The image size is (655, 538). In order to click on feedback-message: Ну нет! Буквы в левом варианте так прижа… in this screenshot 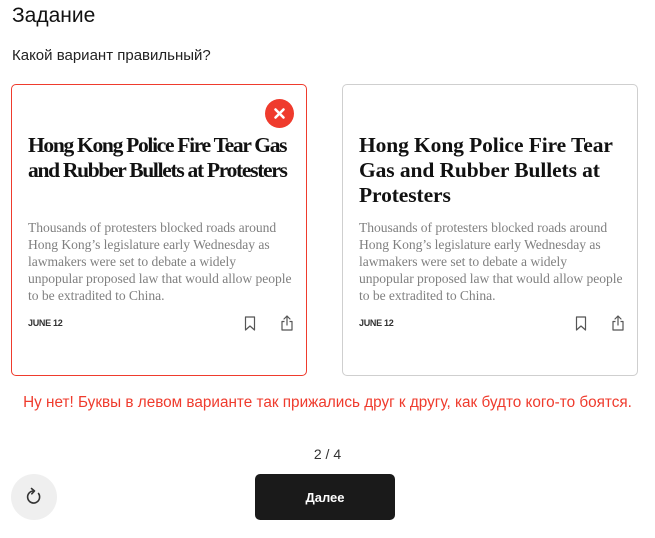, I will do `click(327, 402)`.